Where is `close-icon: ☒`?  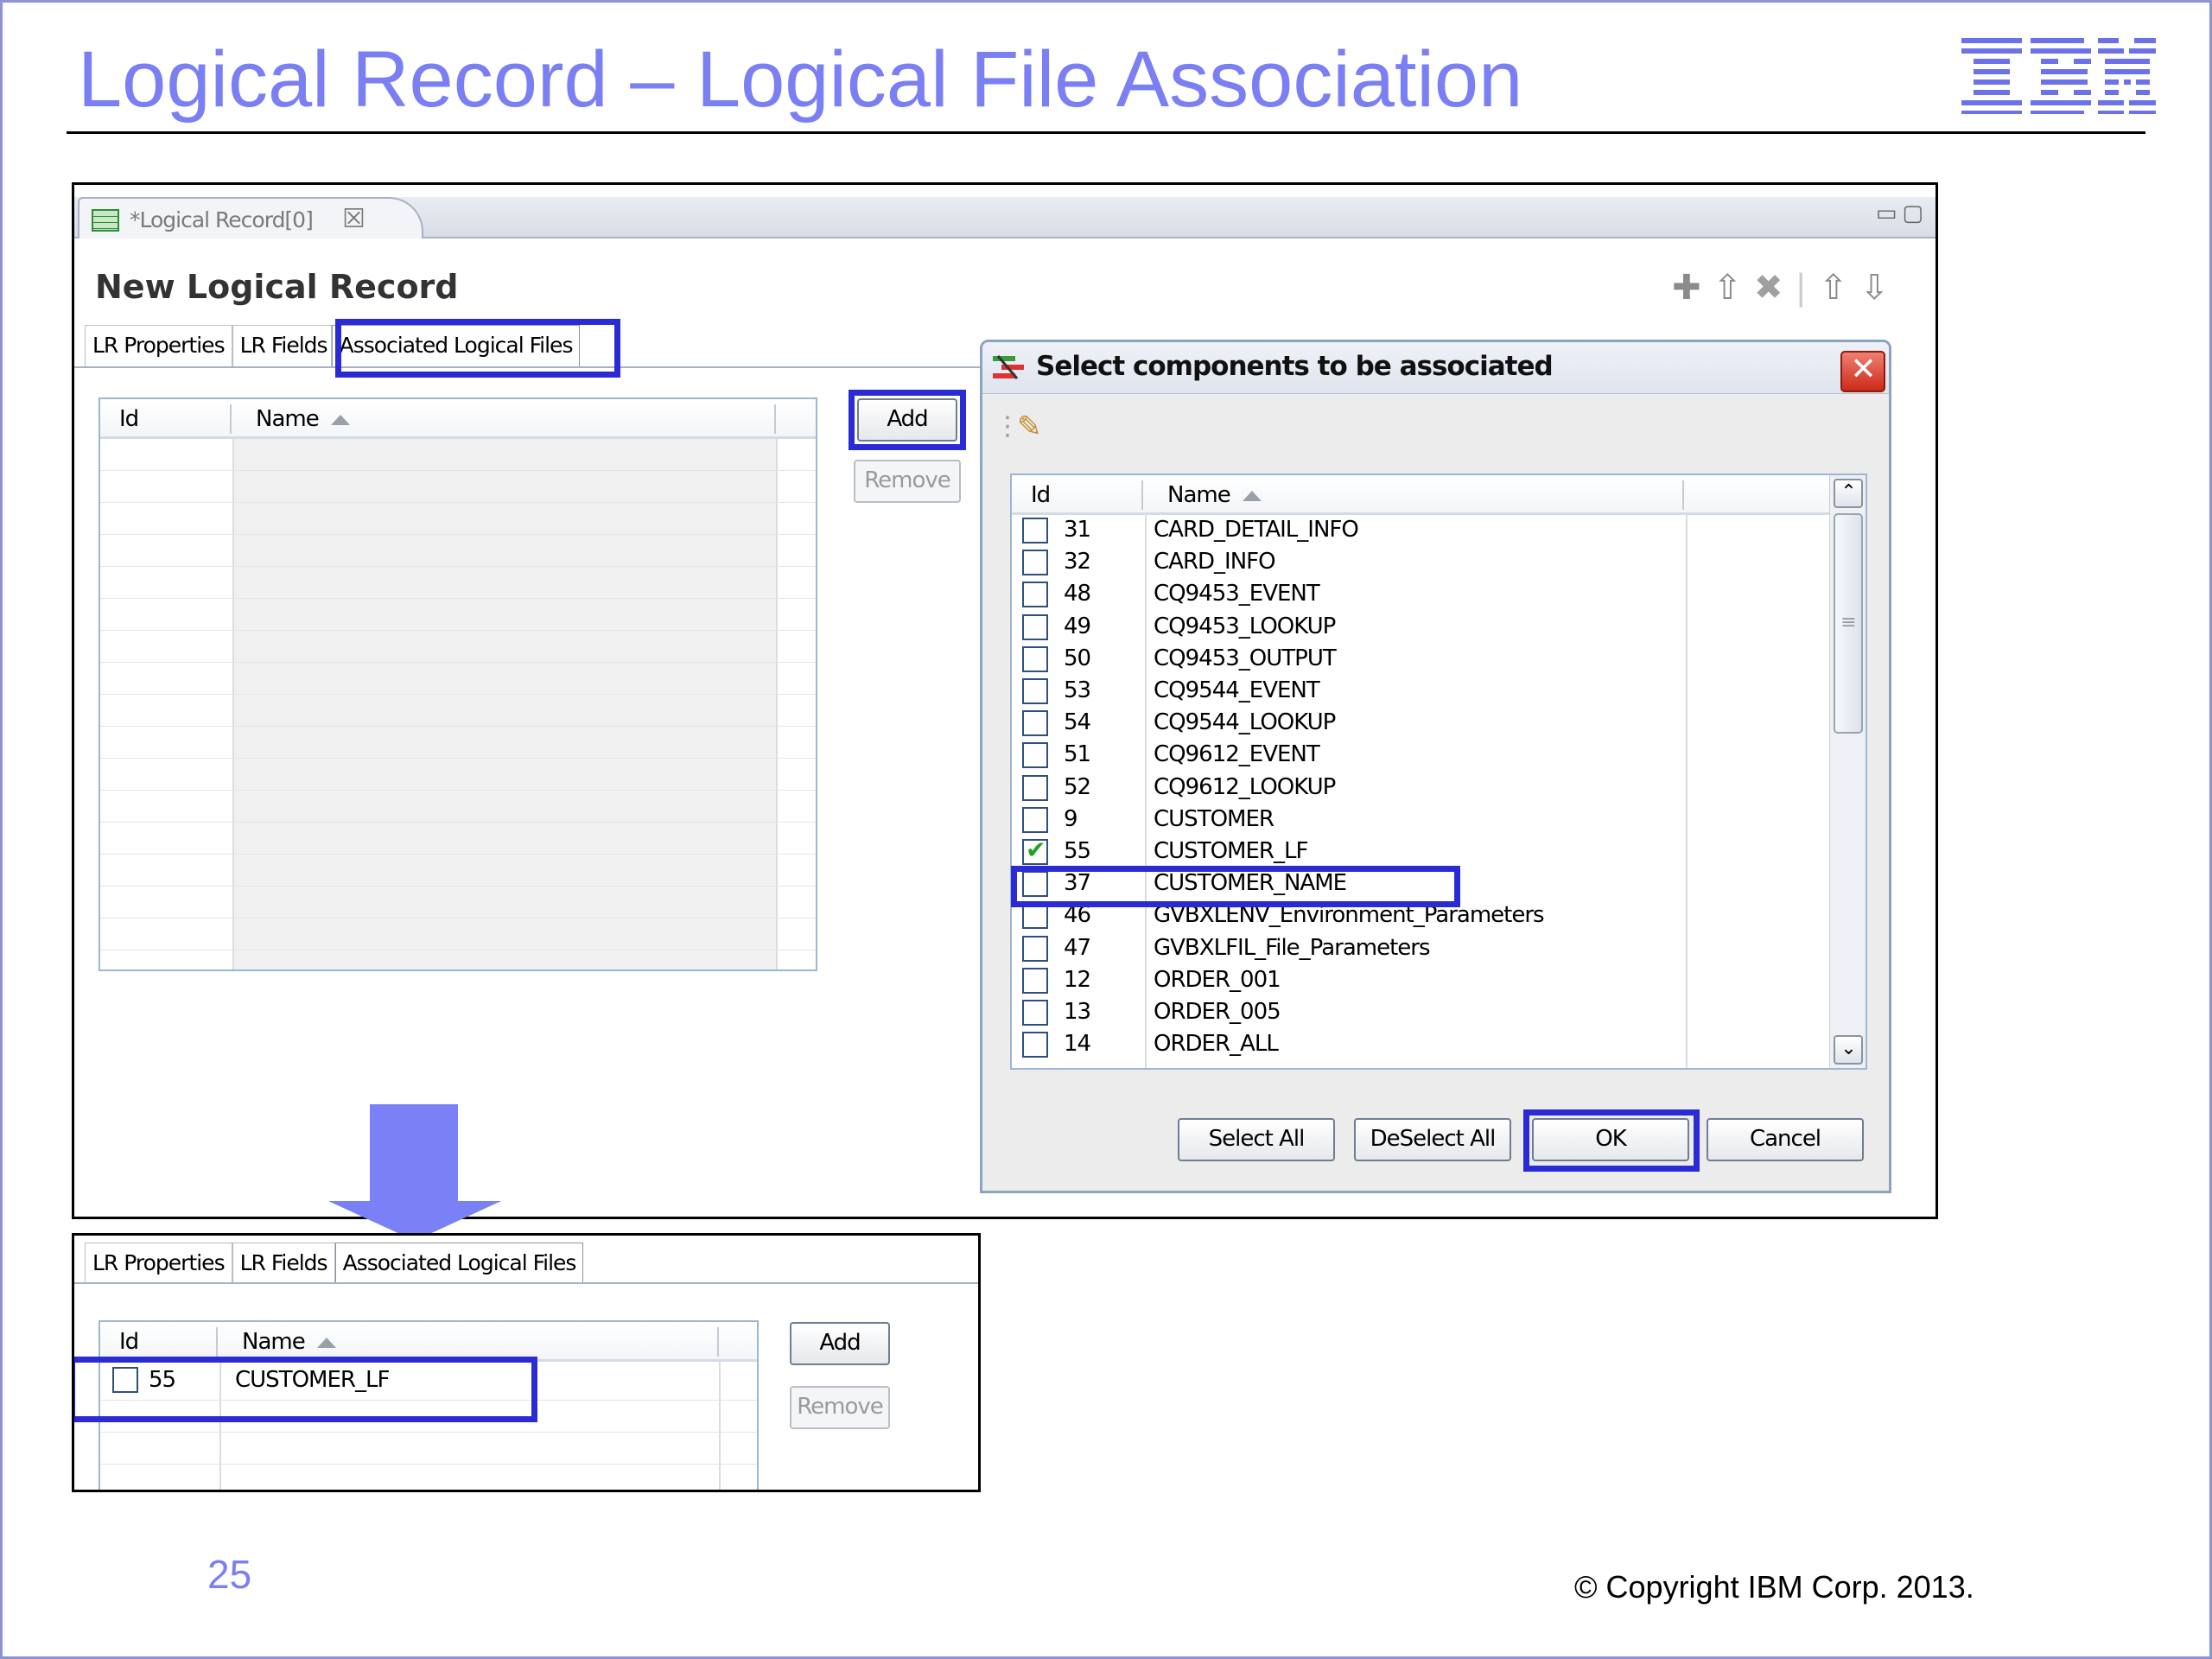 close-icon: ☒ is located at coordinates (353, 219).